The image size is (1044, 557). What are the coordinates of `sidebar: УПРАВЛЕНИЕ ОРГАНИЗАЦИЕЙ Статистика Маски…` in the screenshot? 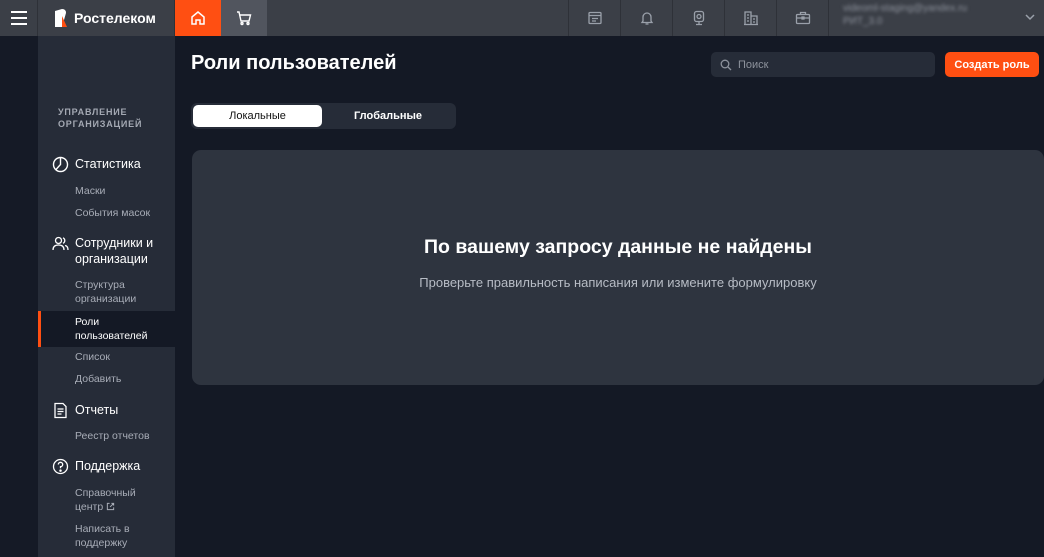 It's located at (106, 296).